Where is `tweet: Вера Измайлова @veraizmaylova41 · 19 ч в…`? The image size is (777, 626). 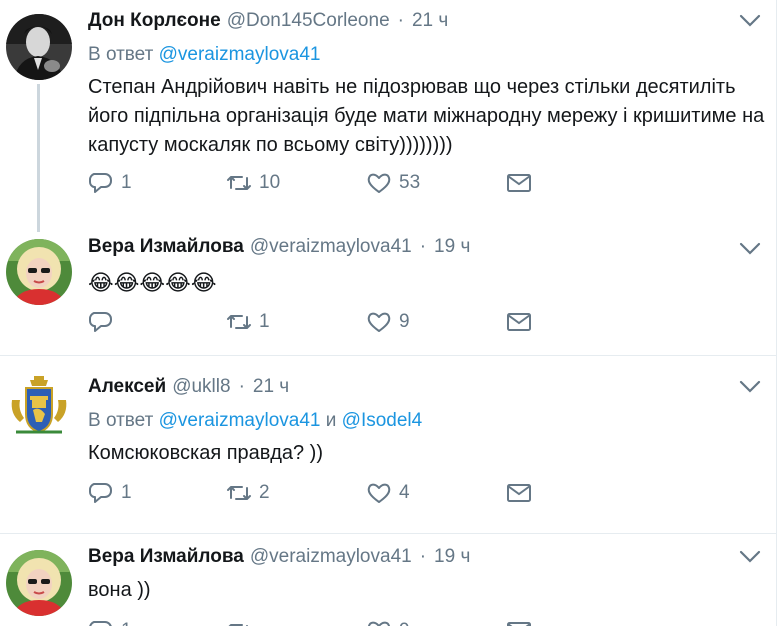
tweet: Вера Измайлова @veraizmaylova41 · 19 ч в… is located at coordinates (388, 580).